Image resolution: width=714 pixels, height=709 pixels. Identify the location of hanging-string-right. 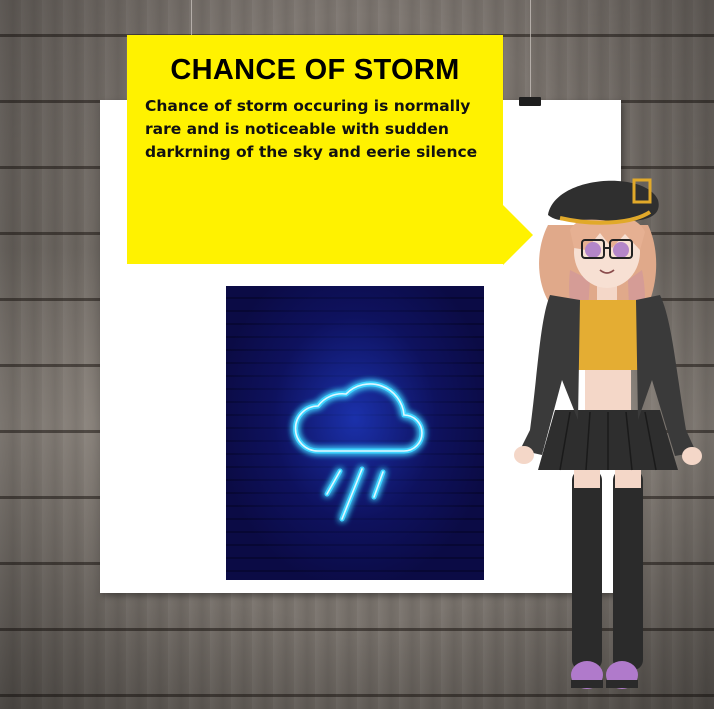
(530, 50).